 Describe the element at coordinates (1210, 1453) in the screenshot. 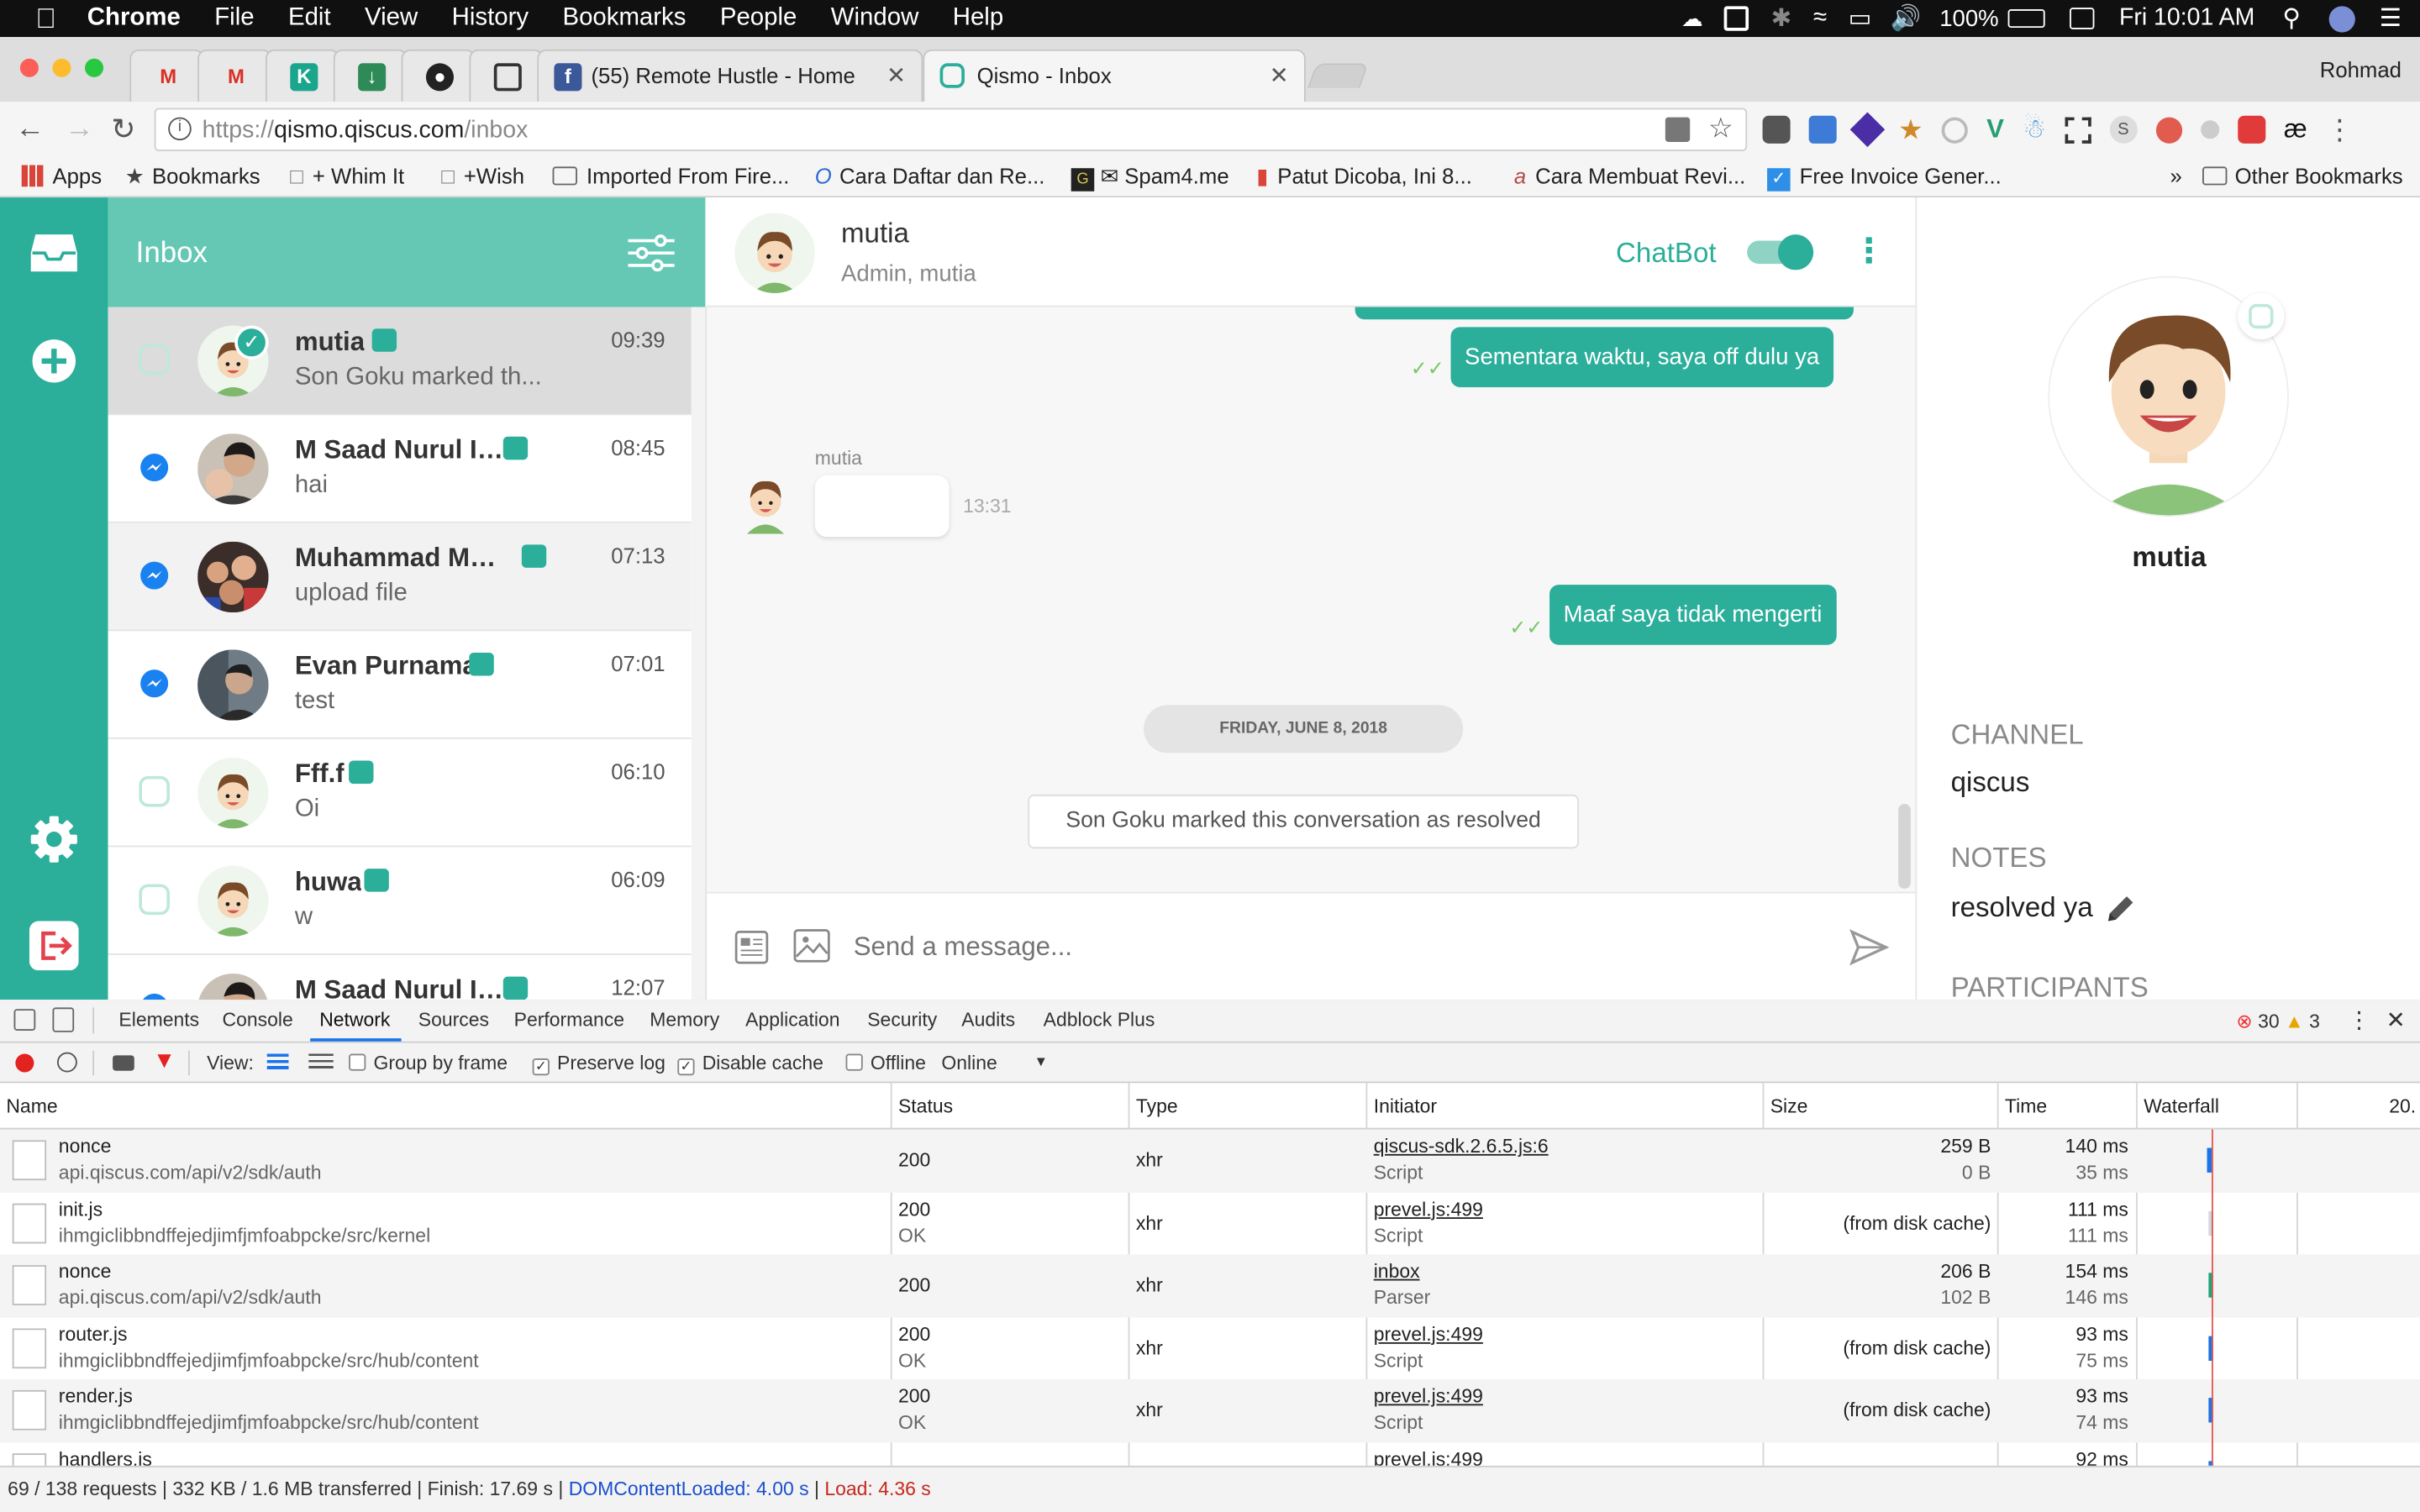

I see `network-request-row: handlers.js200prevel.js:49992 ms` at that location.